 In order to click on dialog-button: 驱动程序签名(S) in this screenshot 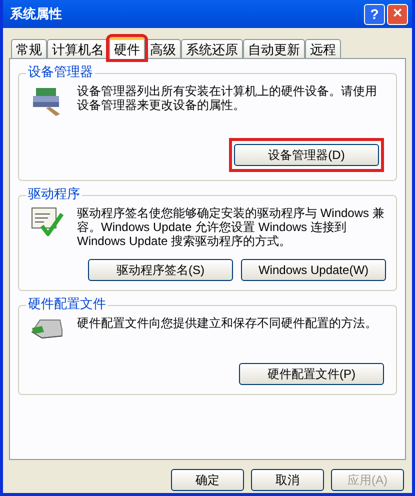, I will do `click(160, 270)`.